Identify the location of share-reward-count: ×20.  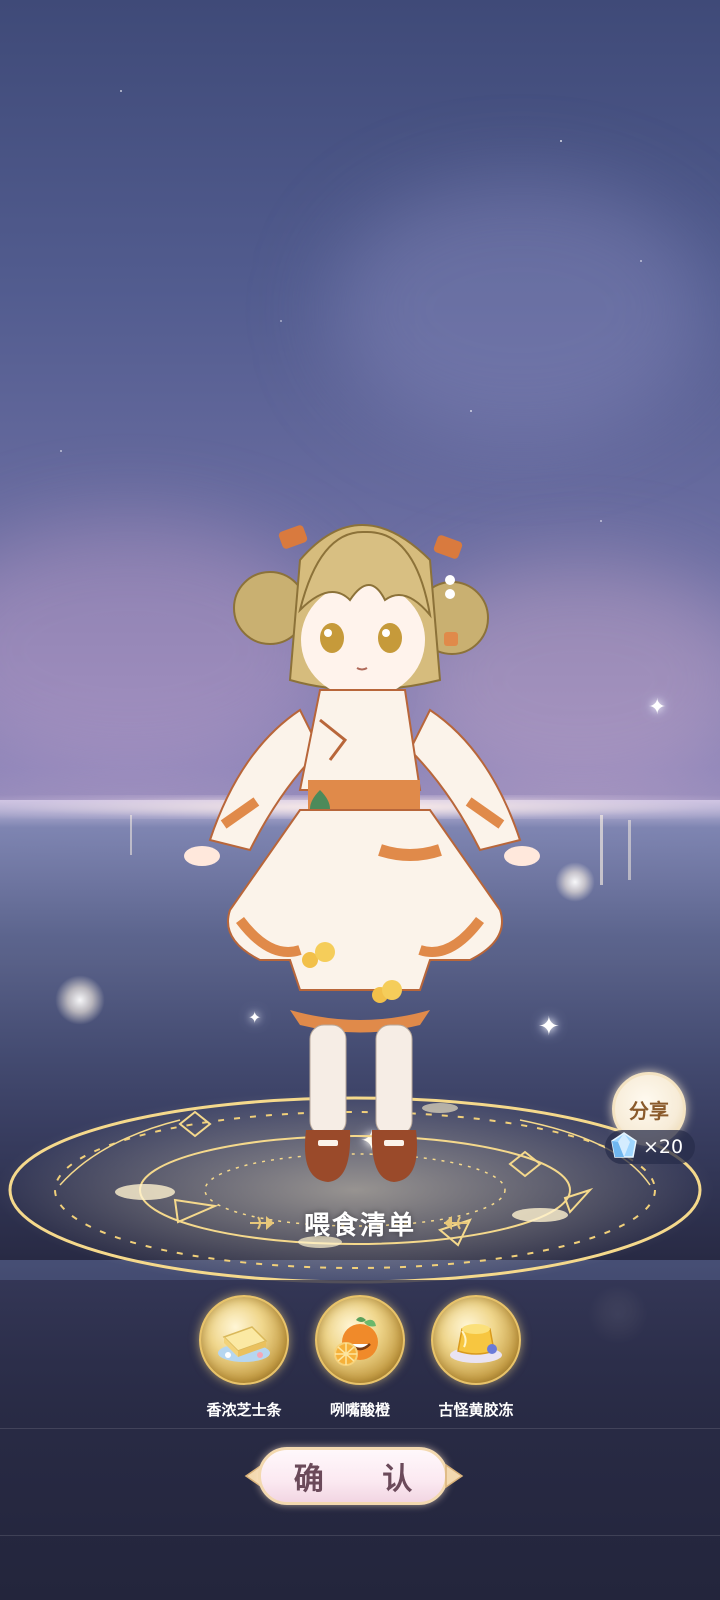
(663, 1147).